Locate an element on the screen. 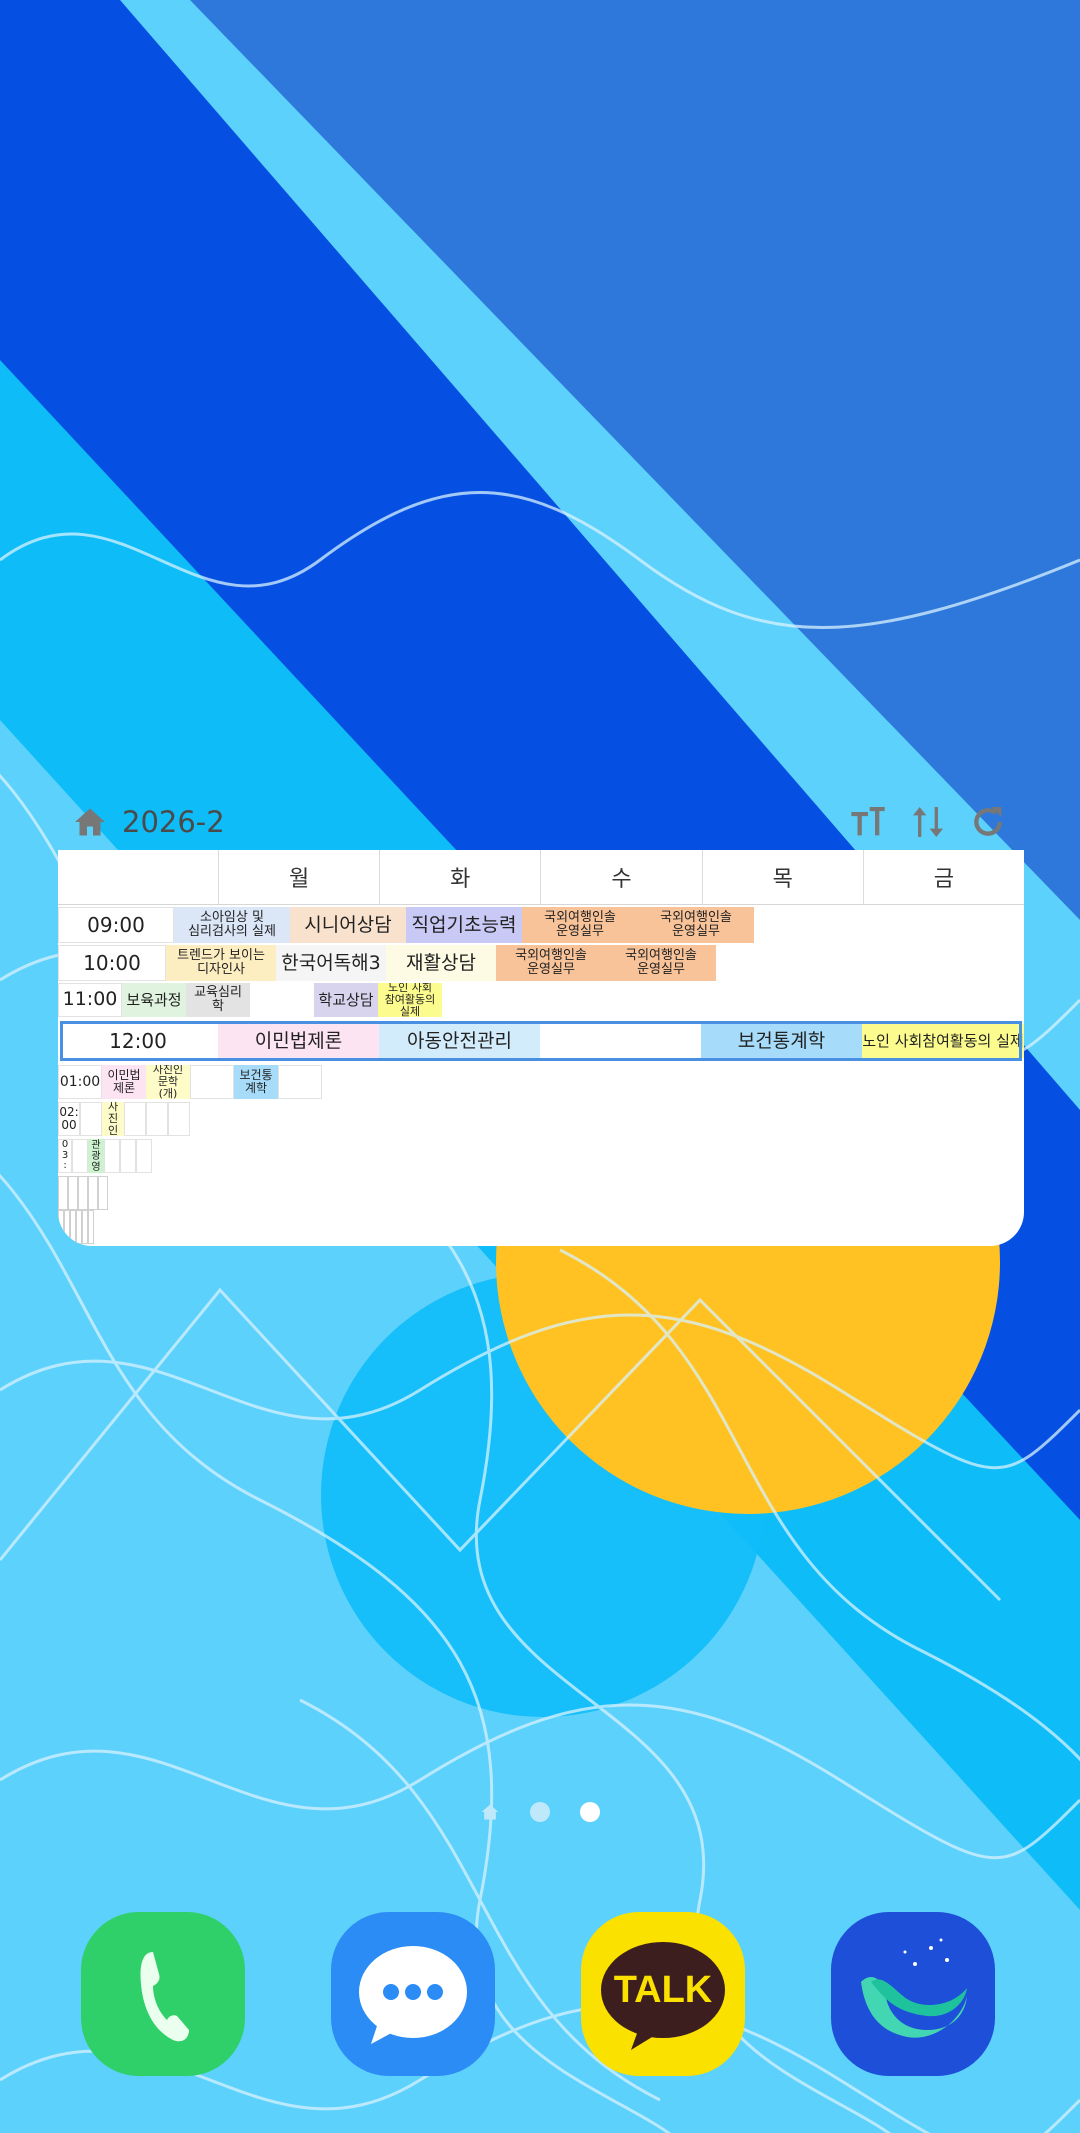  class-cell: 이민법 제론 is located at coordinates (124, 1082).